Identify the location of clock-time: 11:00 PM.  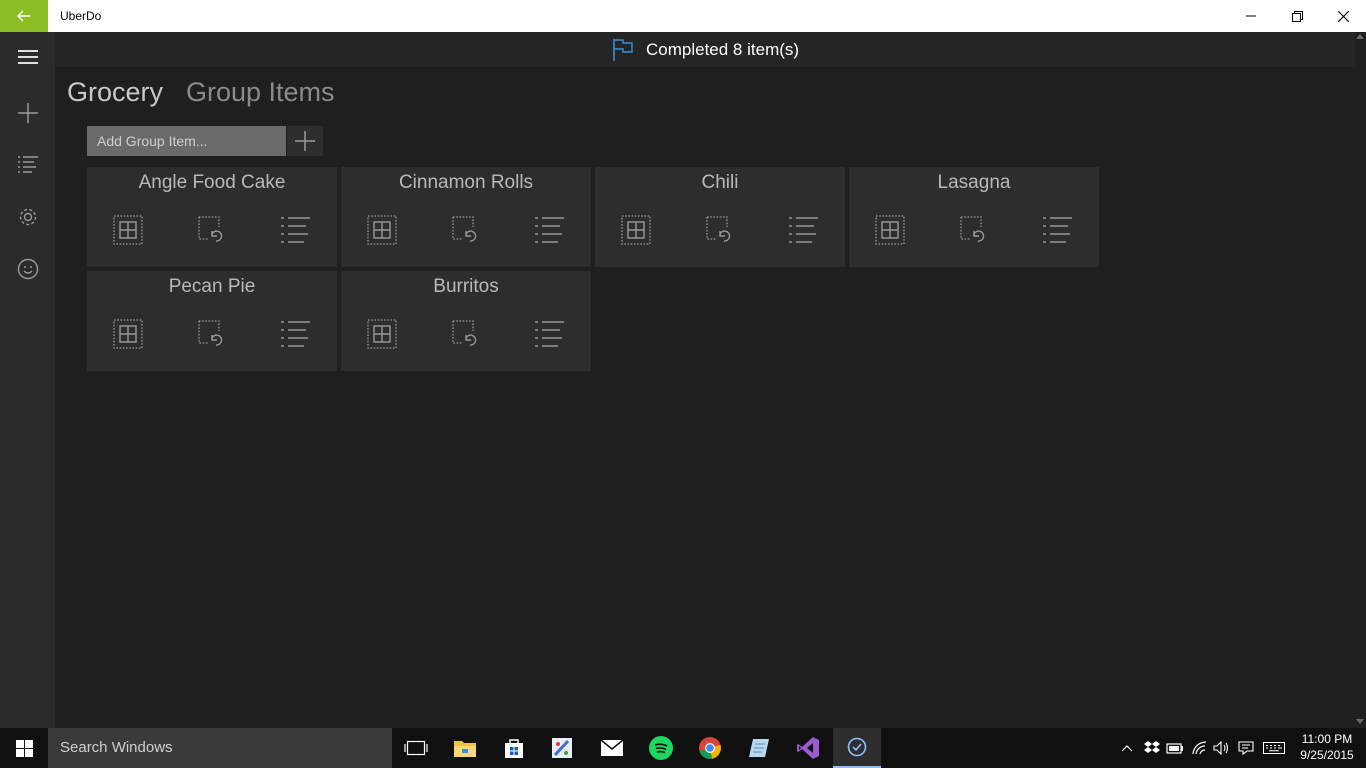
(1327, 739).